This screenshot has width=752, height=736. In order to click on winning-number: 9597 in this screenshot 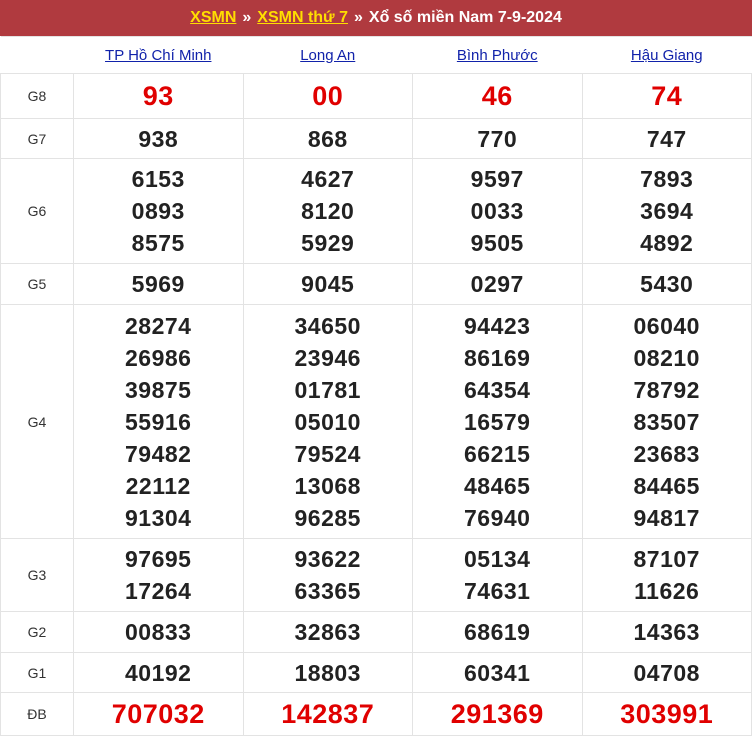, I will do `click(497, 179)`.